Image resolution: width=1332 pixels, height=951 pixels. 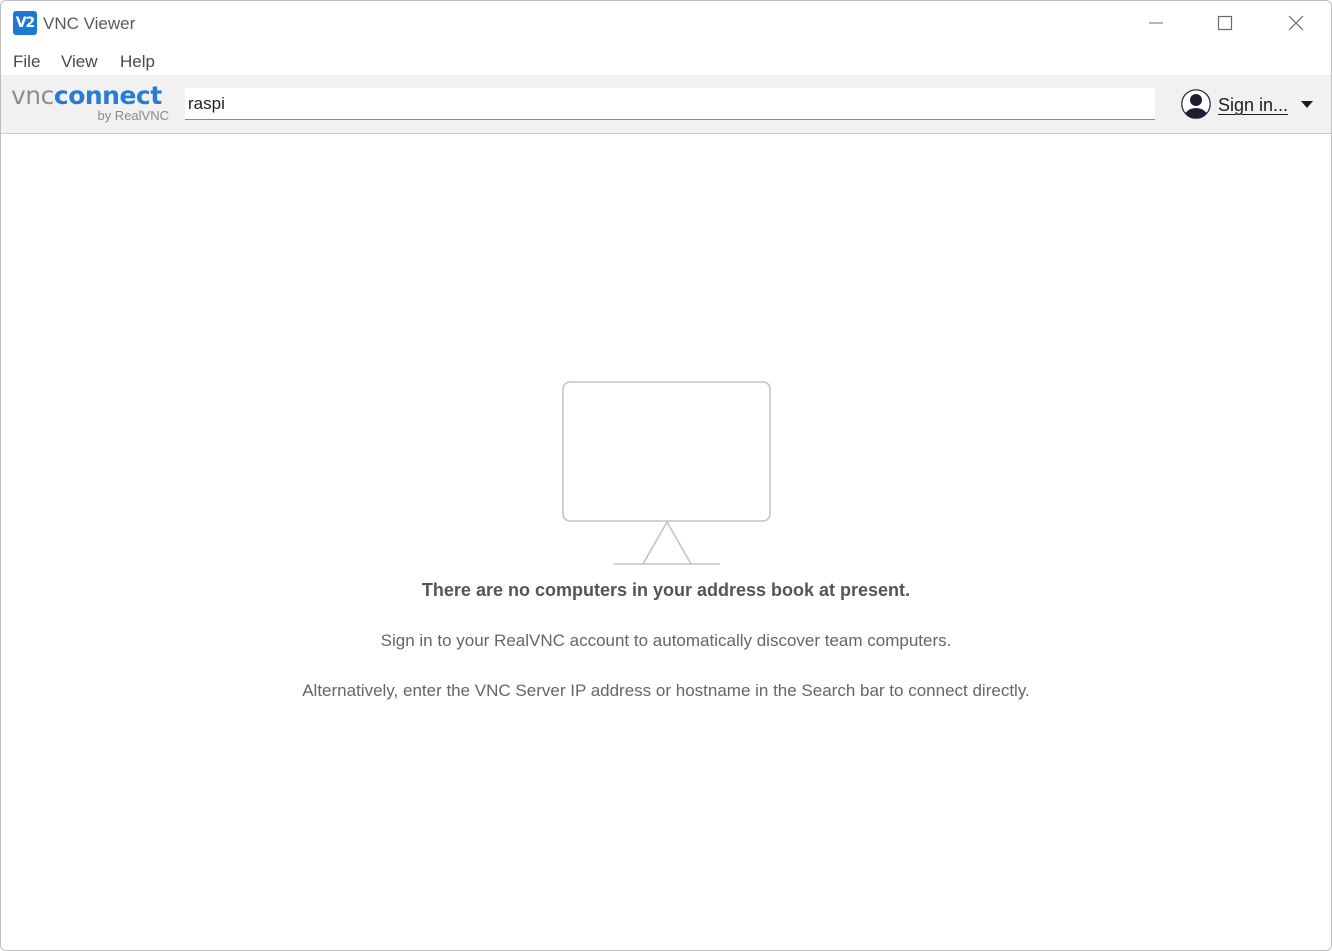 What do you see at coordinates (26, 62) in the screenshot?
I see `menu-file: File` at bounding box center [26, 62].